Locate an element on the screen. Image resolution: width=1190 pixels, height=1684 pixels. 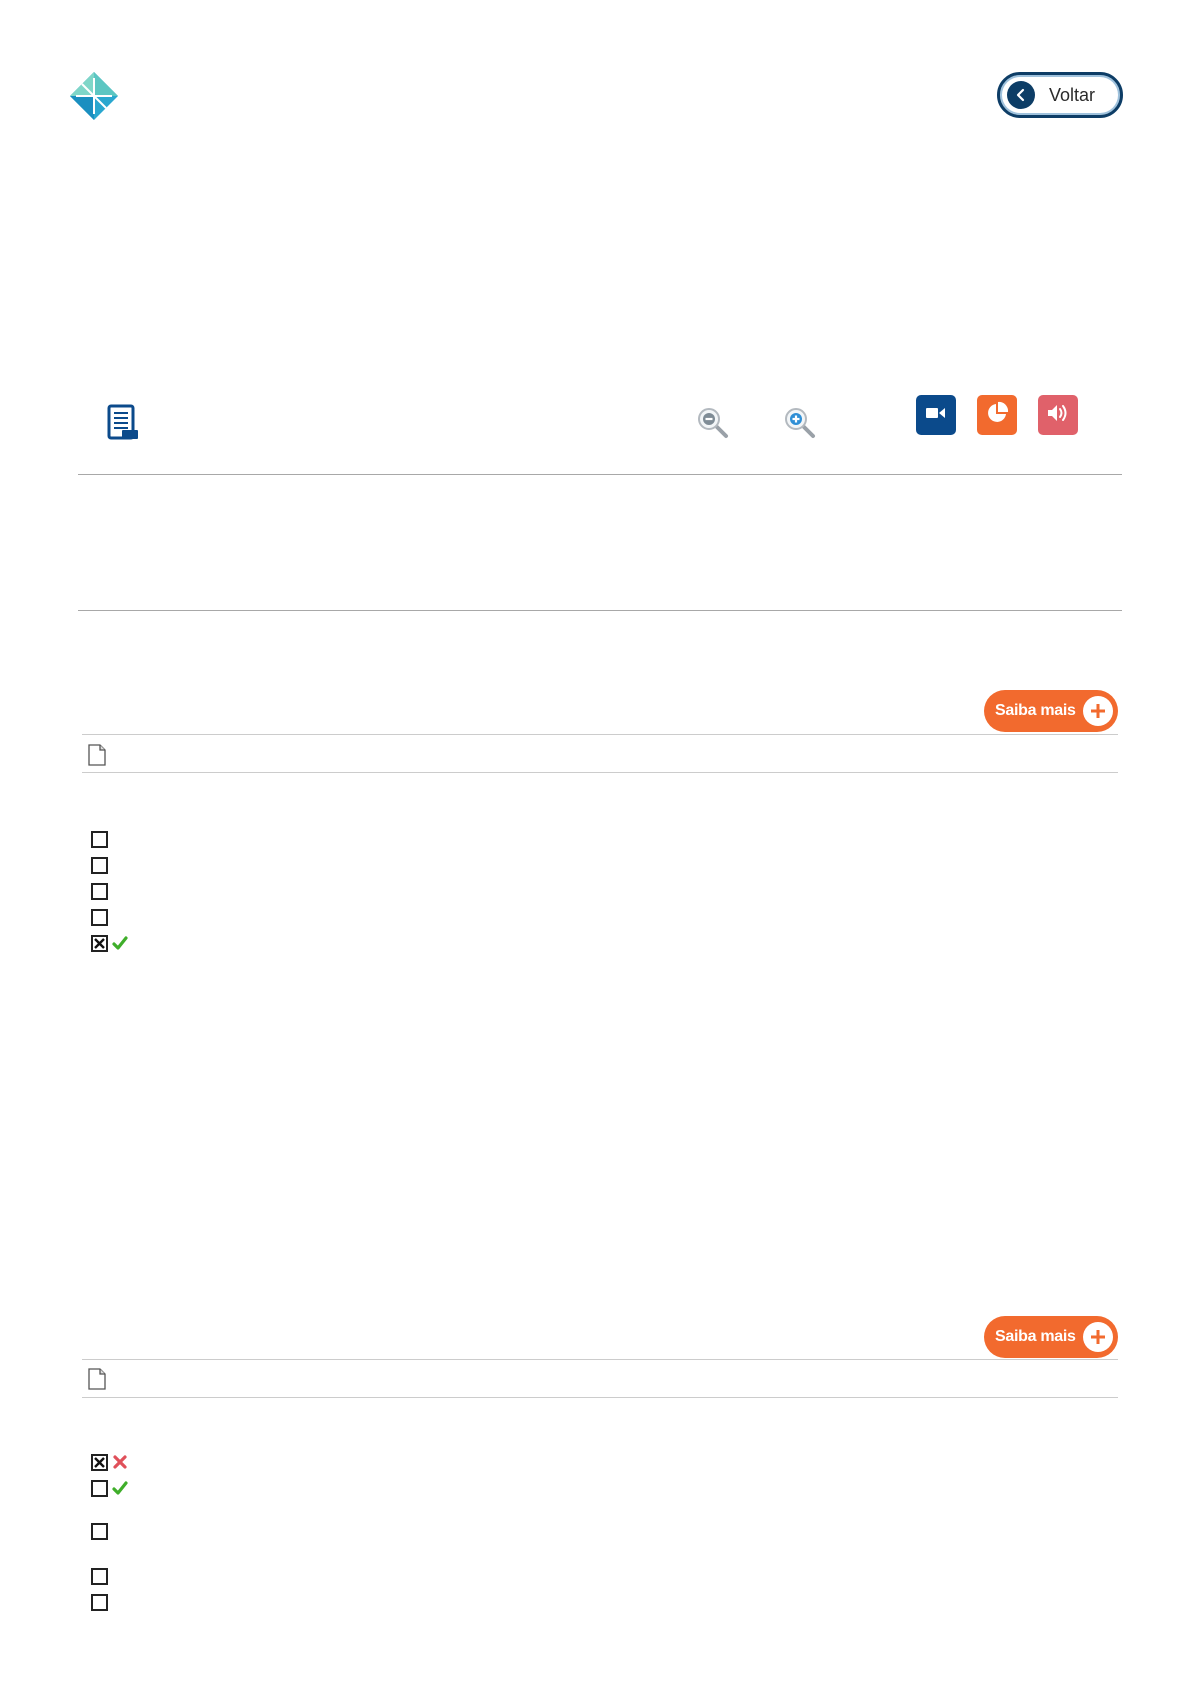
section-divider is located at coordinates (600, 610).